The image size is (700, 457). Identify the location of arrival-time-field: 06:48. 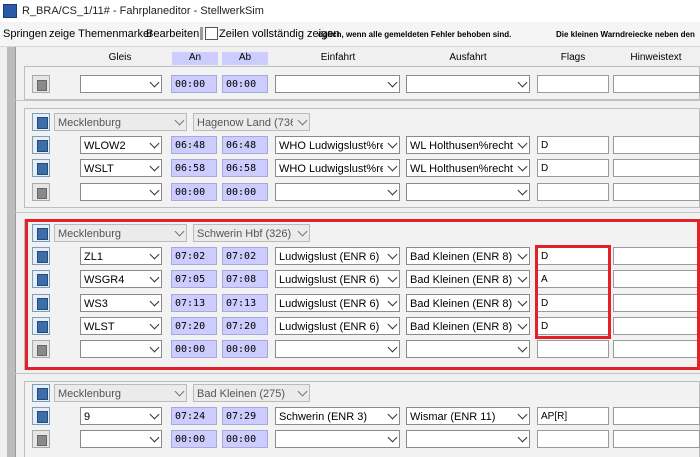
(194, 145).